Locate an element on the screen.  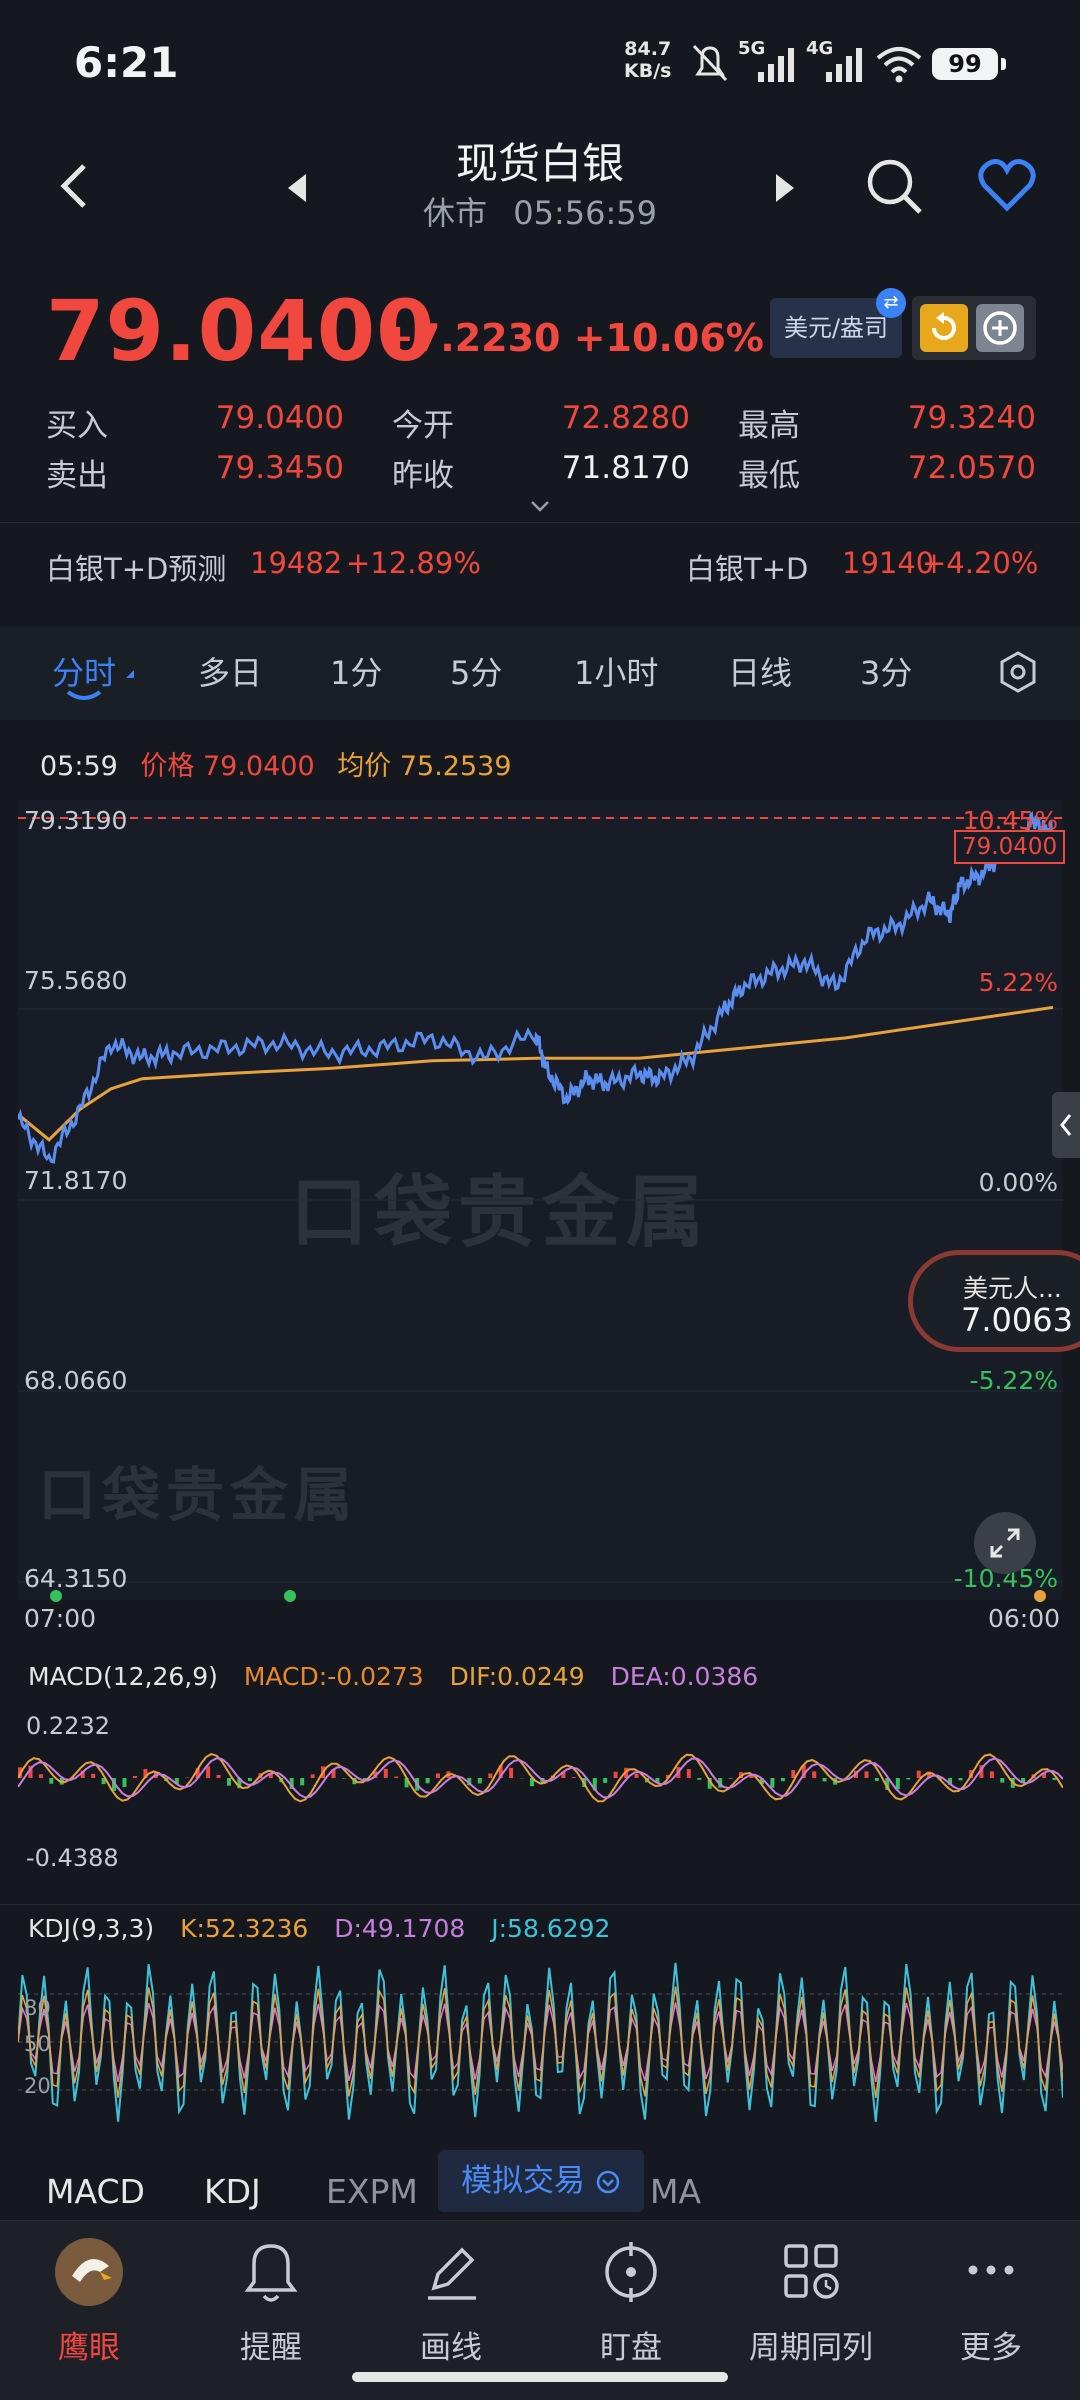
kdj-label-20: 20 is located at coordinates (37, 2086).